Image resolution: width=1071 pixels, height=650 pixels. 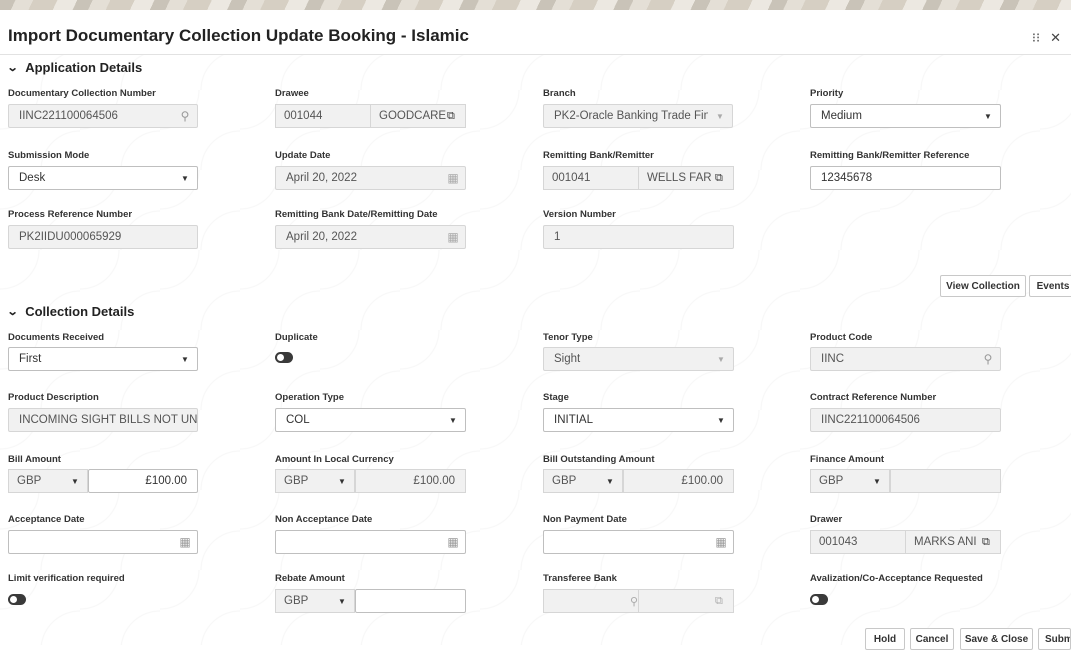 What do you see at coordinates (568, 337) in the screenshot?
I see `tenor-type-label: Tenor Type` at bounding box center [568, 337].